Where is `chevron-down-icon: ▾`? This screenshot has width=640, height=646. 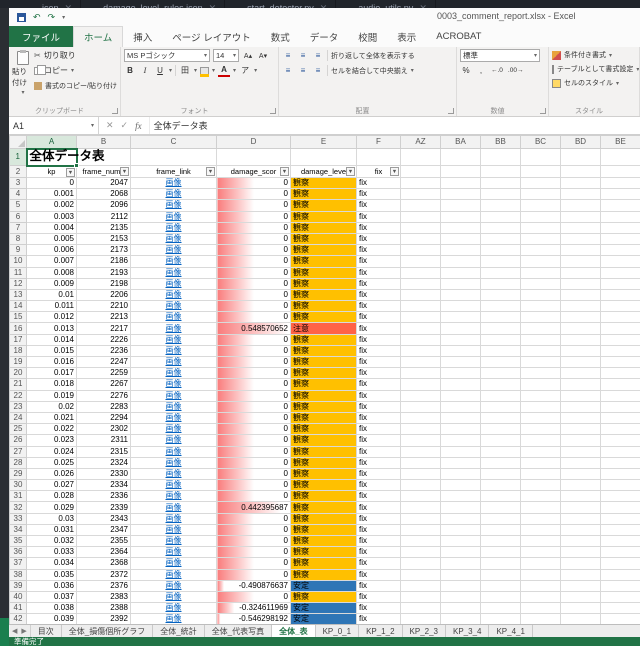 chevron-down-icon: ▾ is located at coordinates (412, 70).